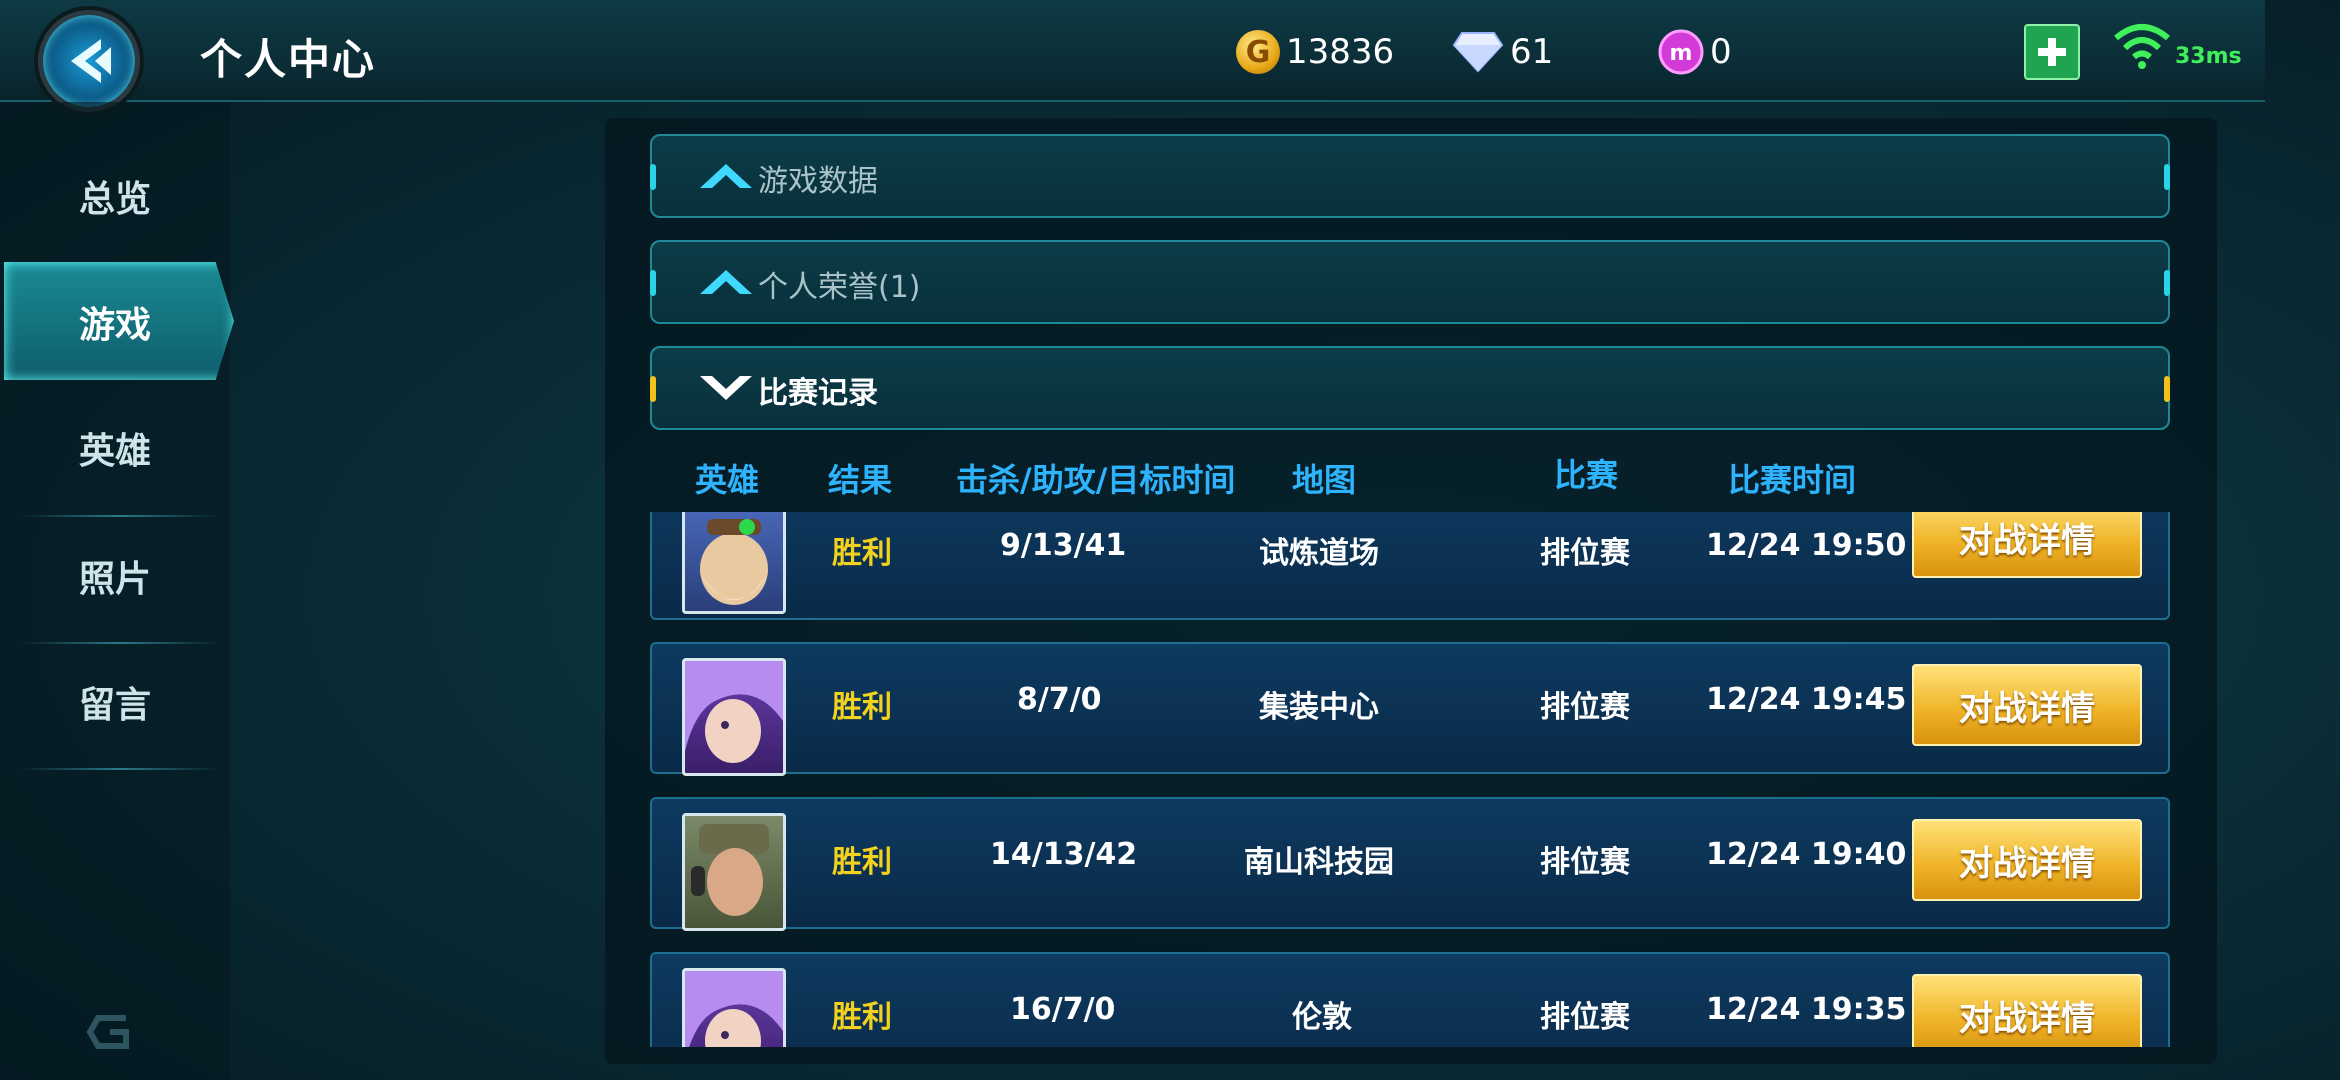  Describe the element at coordinates (818, 181) in the screenshot. I see `section-title: 游戏数据` at that location.